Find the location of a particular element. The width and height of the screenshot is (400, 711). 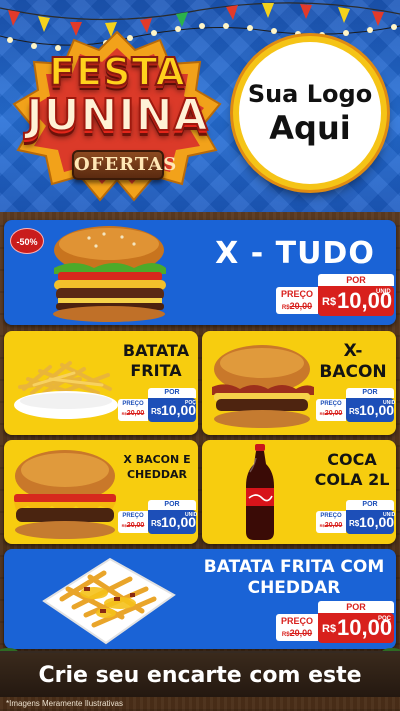

product-name: BATATA FRITA COM CHEDDAR is located at coordinates (294, 578).